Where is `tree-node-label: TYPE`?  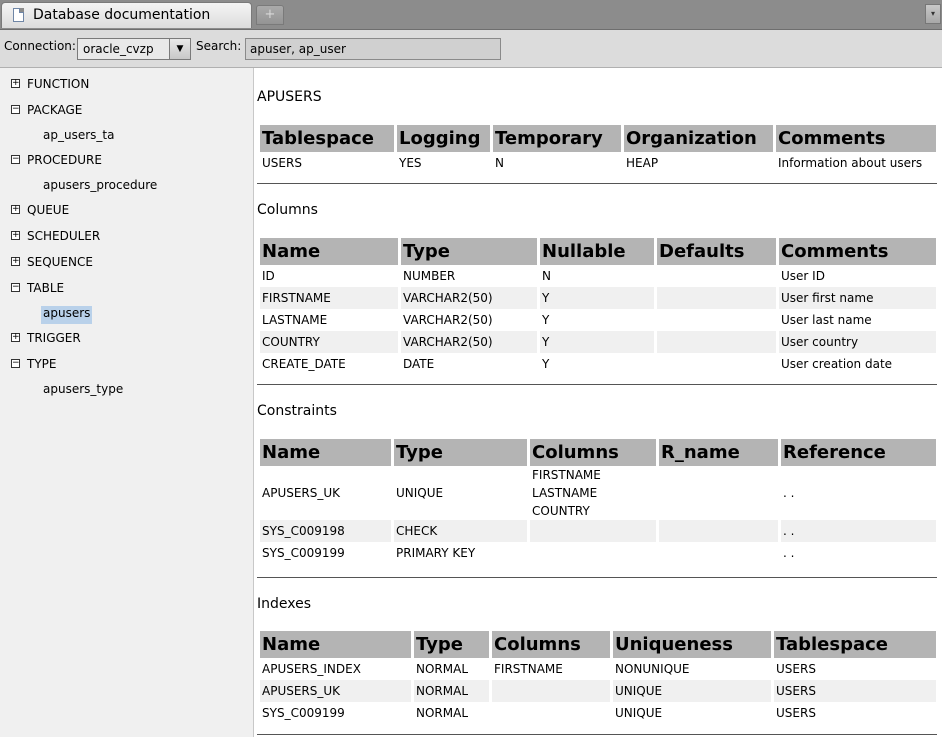
tree-node-label: TYPE is located at coordinates (42, 364).